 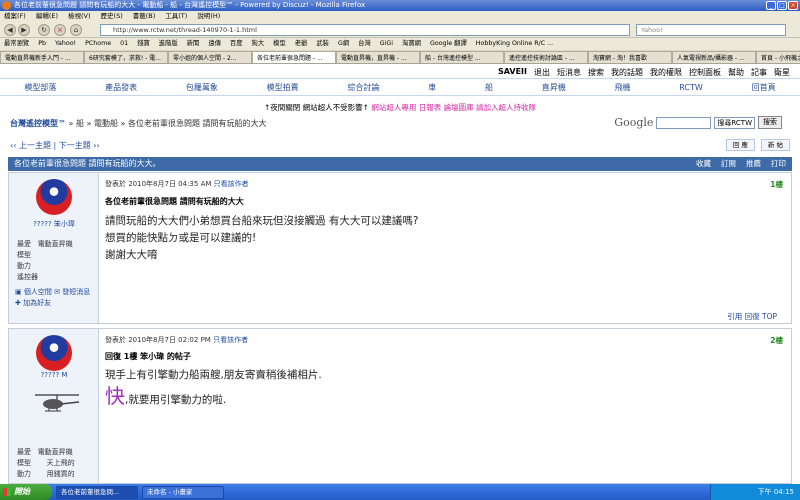 I want to click on reply-button: 回 應, so click(x=740, y=145).